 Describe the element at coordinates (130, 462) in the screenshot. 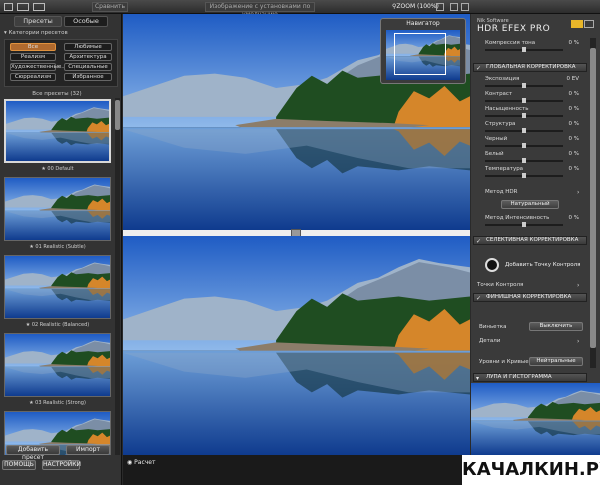

I see `progress-icon: ◉` at that location.